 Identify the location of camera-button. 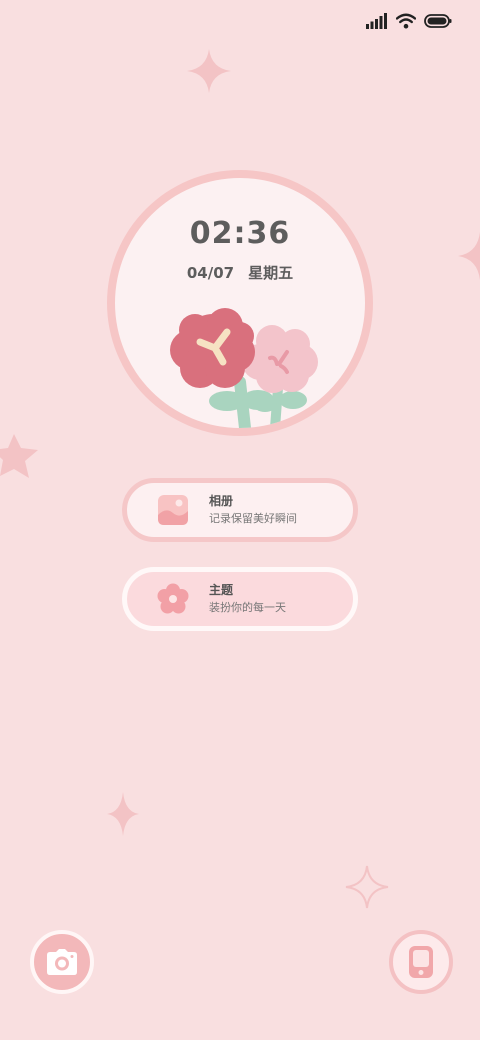
(62, 962).